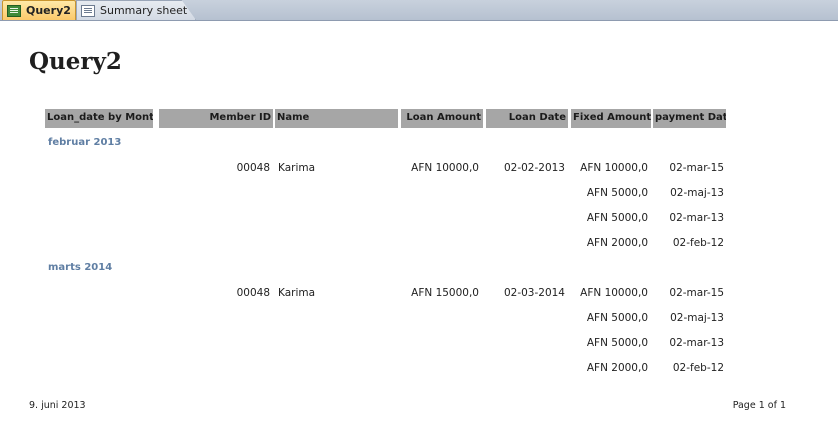 The width and height of the screenshot is (838, 437). Describe the element at coordinates (85, 142) in the screenshot. I see `group-header: februar 2013` at that location.